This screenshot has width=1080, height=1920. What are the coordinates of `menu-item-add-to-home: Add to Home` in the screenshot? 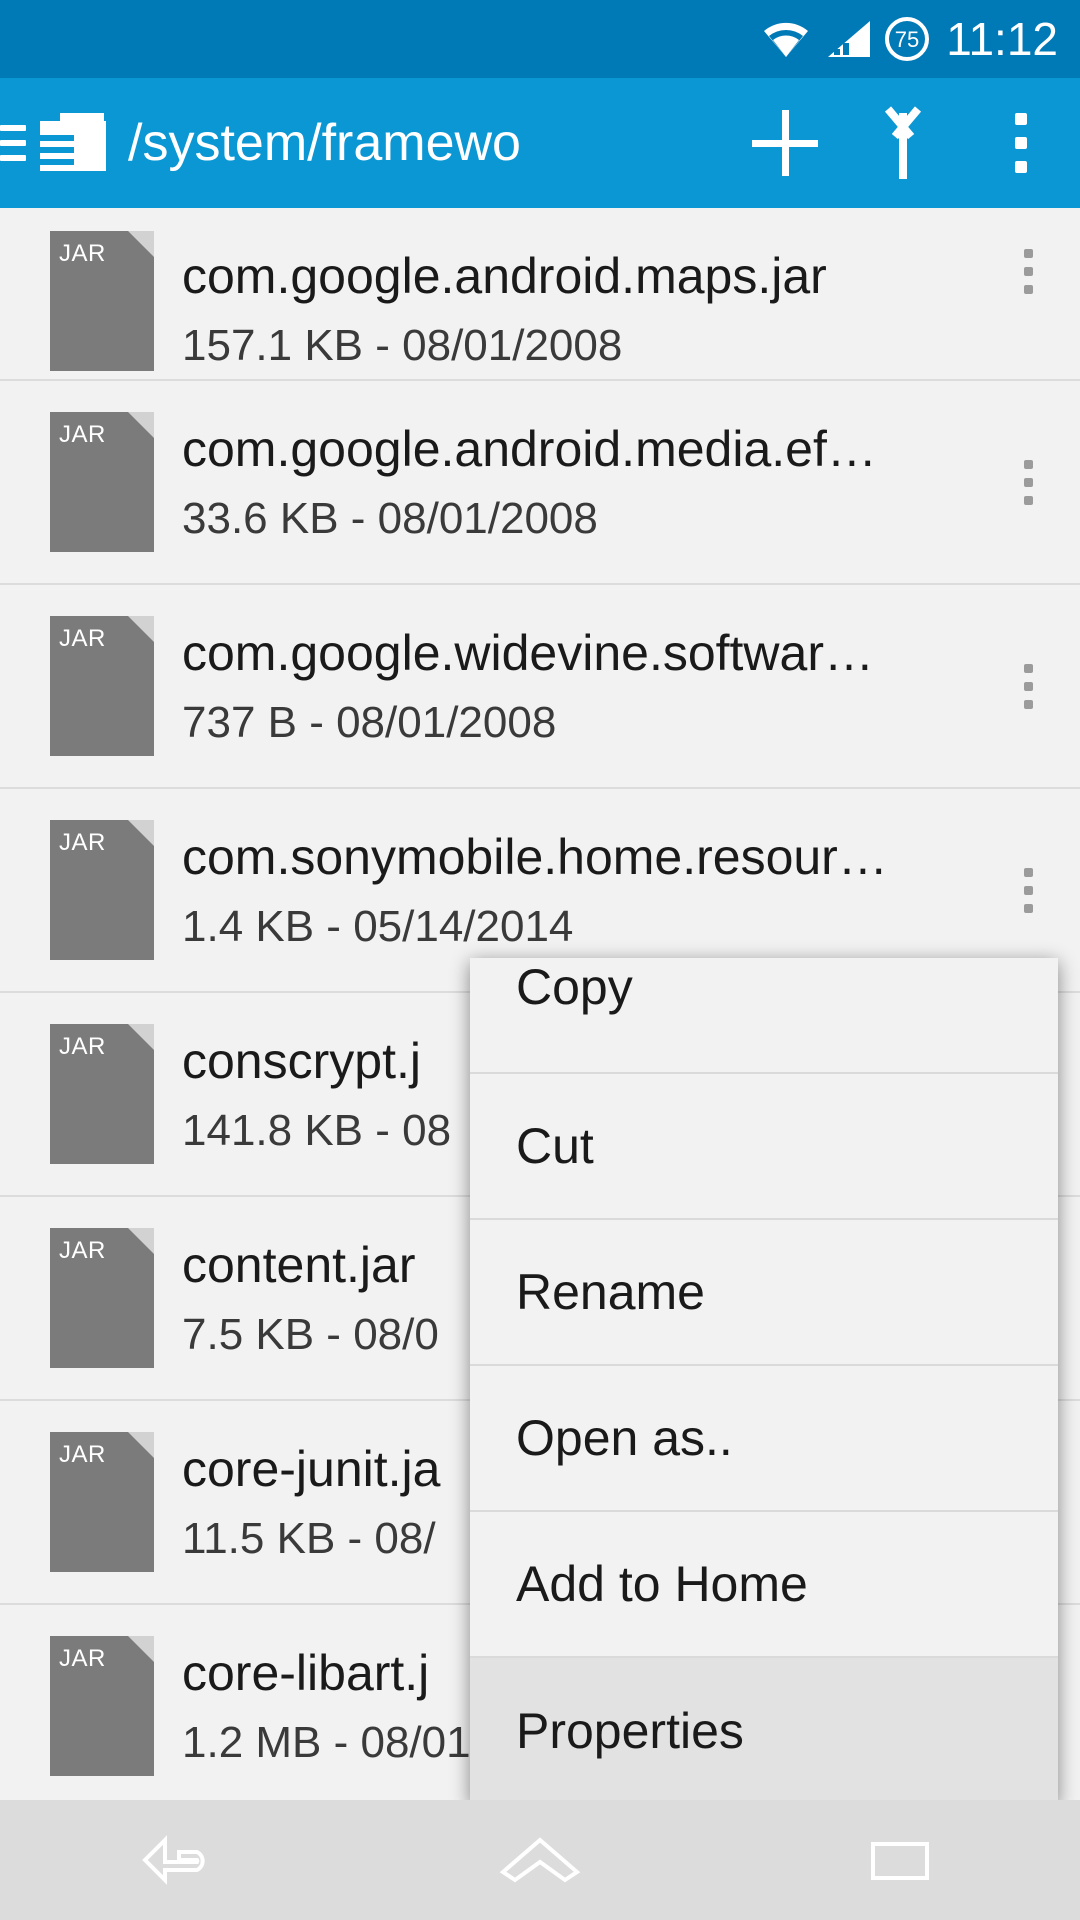 It's located at (764, 1585).